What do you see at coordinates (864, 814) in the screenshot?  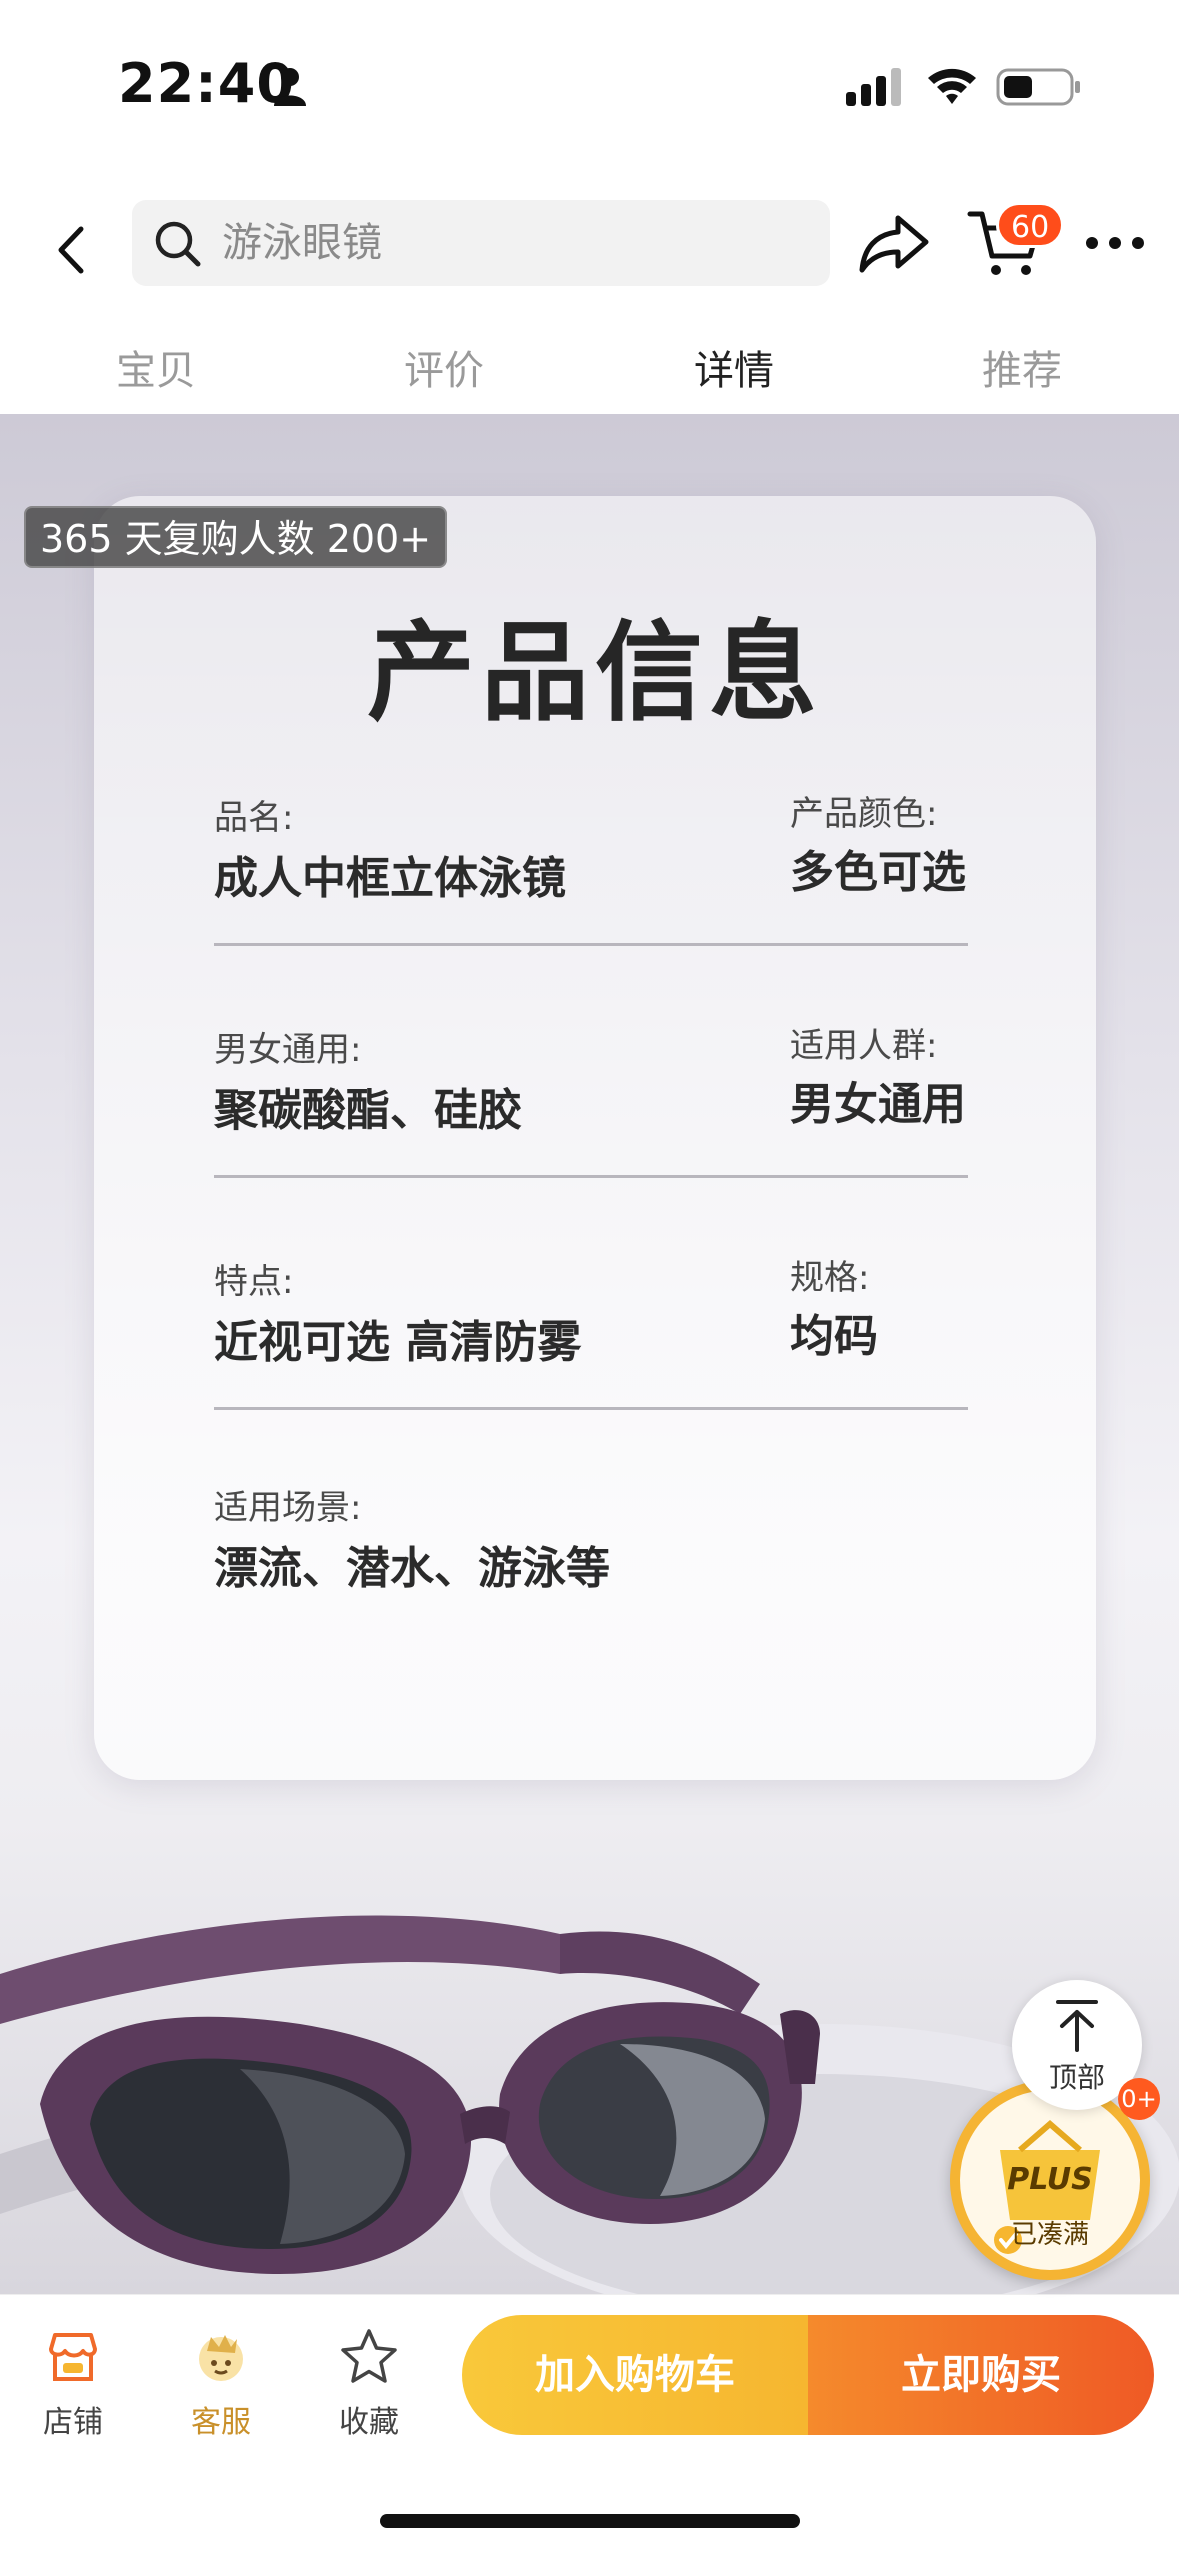 I see `info-label: 产品颜色:` at bounding box center [864, 814].